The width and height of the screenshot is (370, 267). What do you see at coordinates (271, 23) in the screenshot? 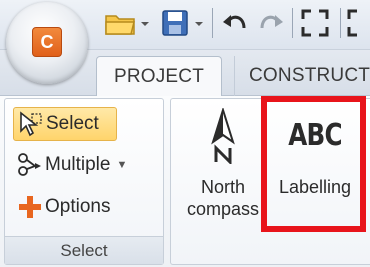
I see `redo-icon` at bounding box center [271, 23].